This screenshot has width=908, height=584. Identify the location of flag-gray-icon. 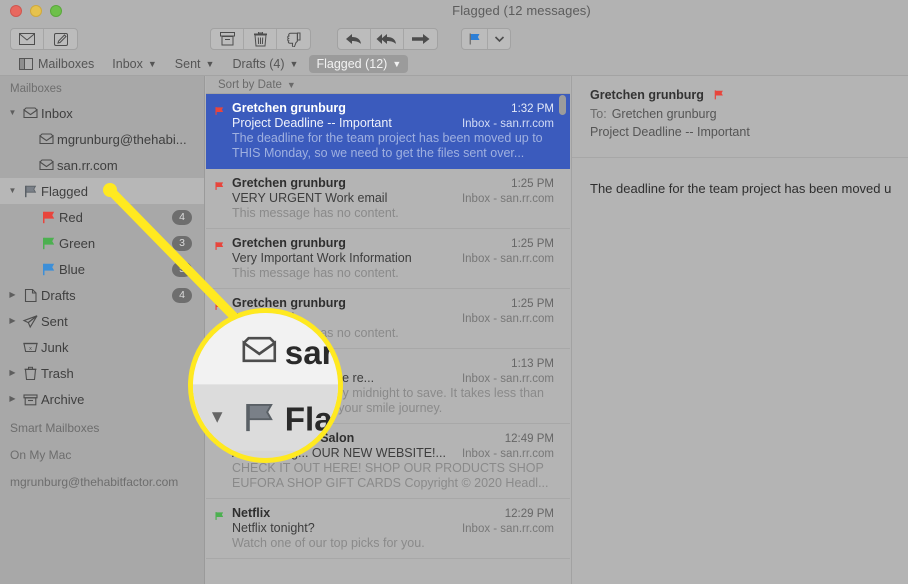
(258, 418).